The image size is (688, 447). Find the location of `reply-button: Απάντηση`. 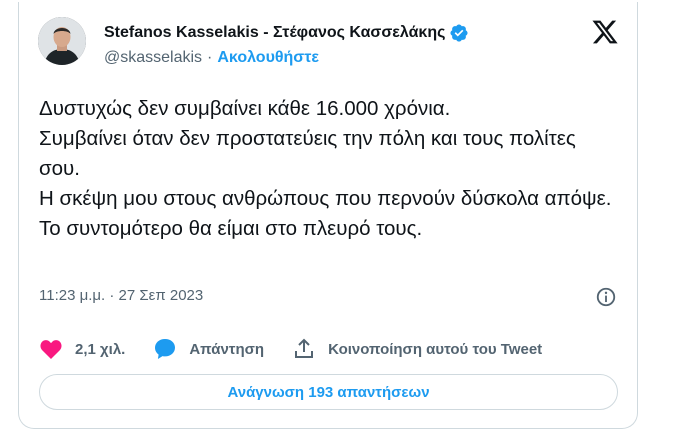

reply-button: Απάντηση is located at coordinates (208, 349).